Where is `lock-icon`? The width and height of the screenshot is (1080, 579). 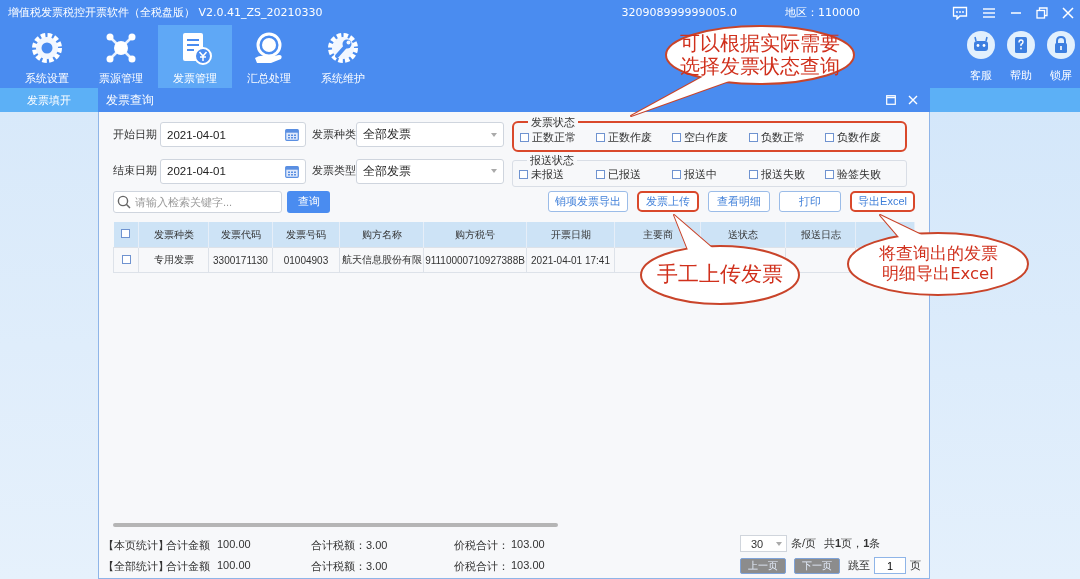
lock-icon is located at coordinates (1061, 45).